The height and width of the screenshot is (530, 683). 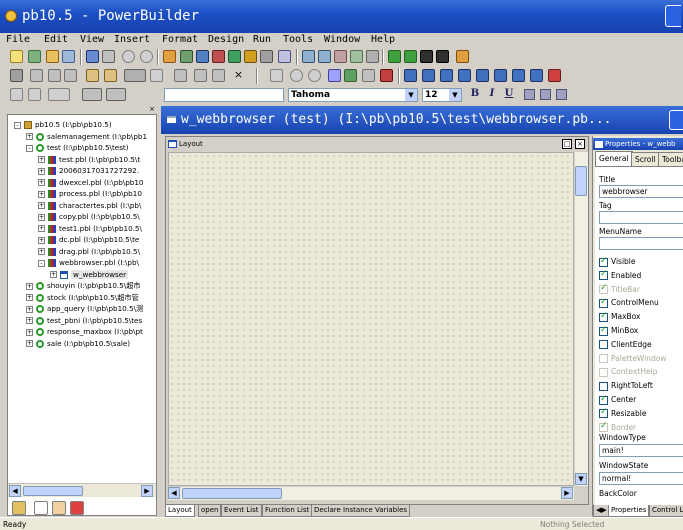 What do you see at coordinates (89, 206) in the screenshot?
I see `tree-item: + charactertes.pbl (I:\pb\` at bounding box center [89, 206].